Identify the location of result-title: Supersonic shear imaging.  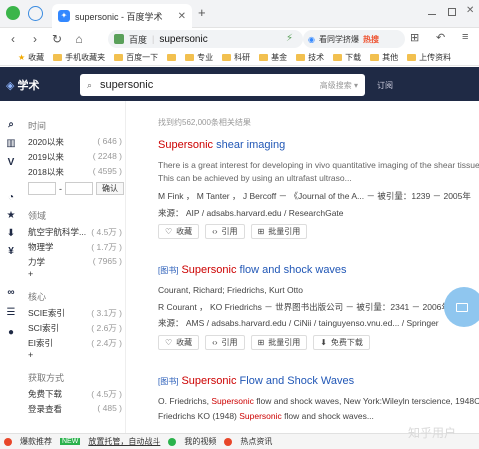
(221, 145).